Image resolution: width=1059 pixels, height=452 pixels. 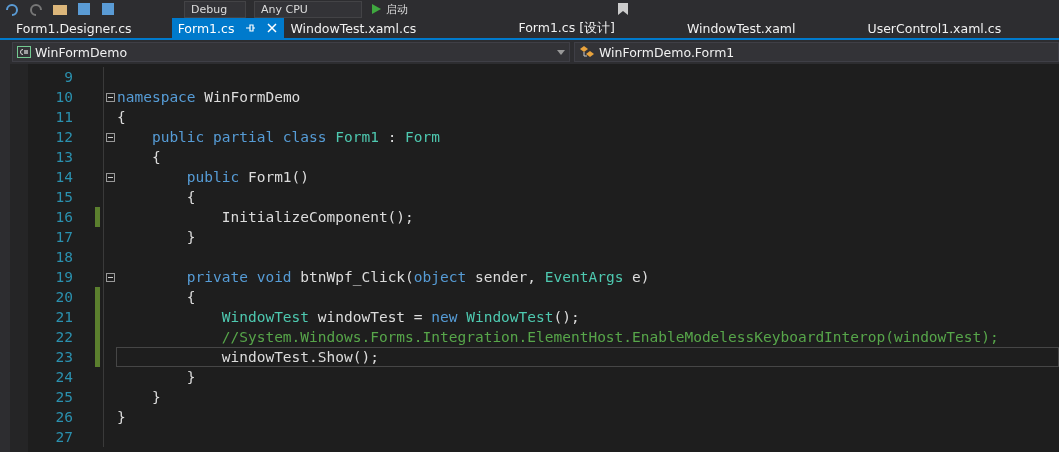 What do you see at coordinates (84, 9) in the screenshot?
I see `save-icon` at bounding box center [84, 9].